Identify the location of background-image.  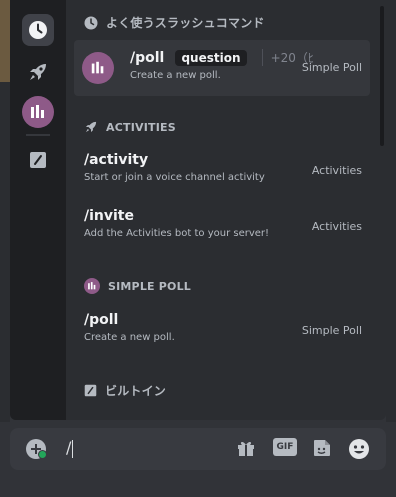
(5, 41).